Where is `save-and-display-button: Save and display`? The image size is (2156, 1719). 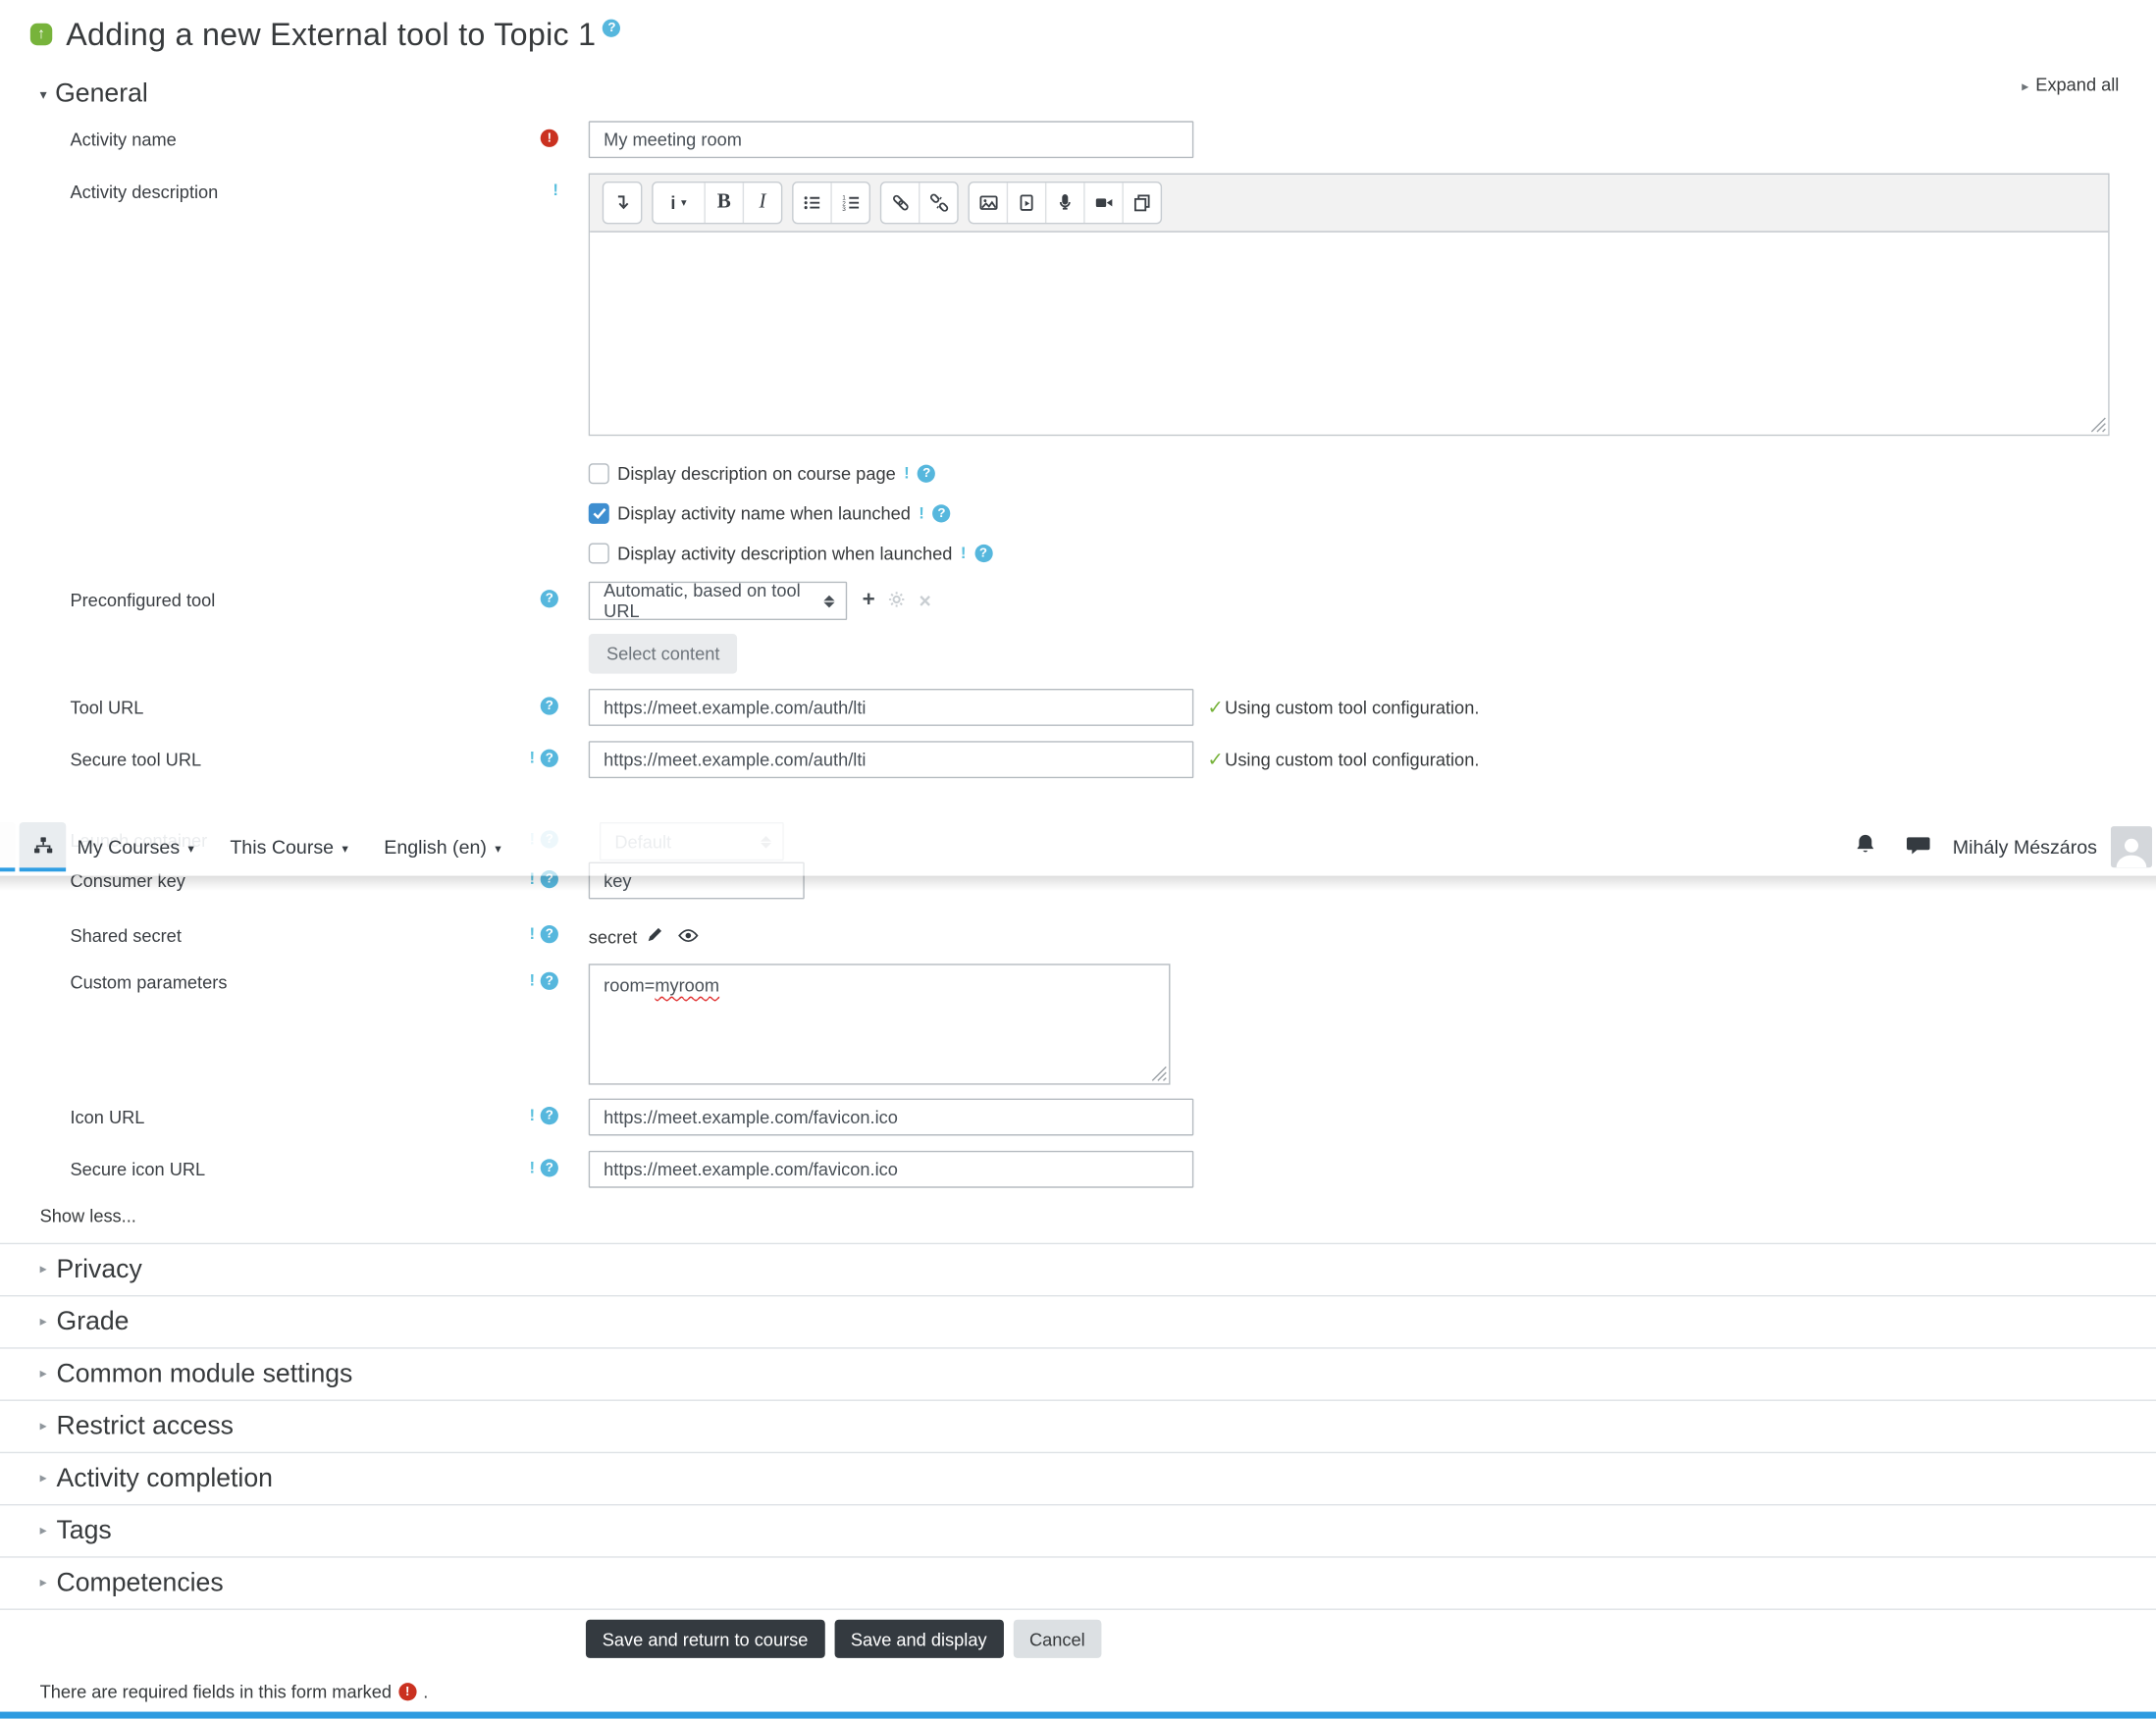 save-and-display-button: Save and display is located at coordinates (919, 1638).